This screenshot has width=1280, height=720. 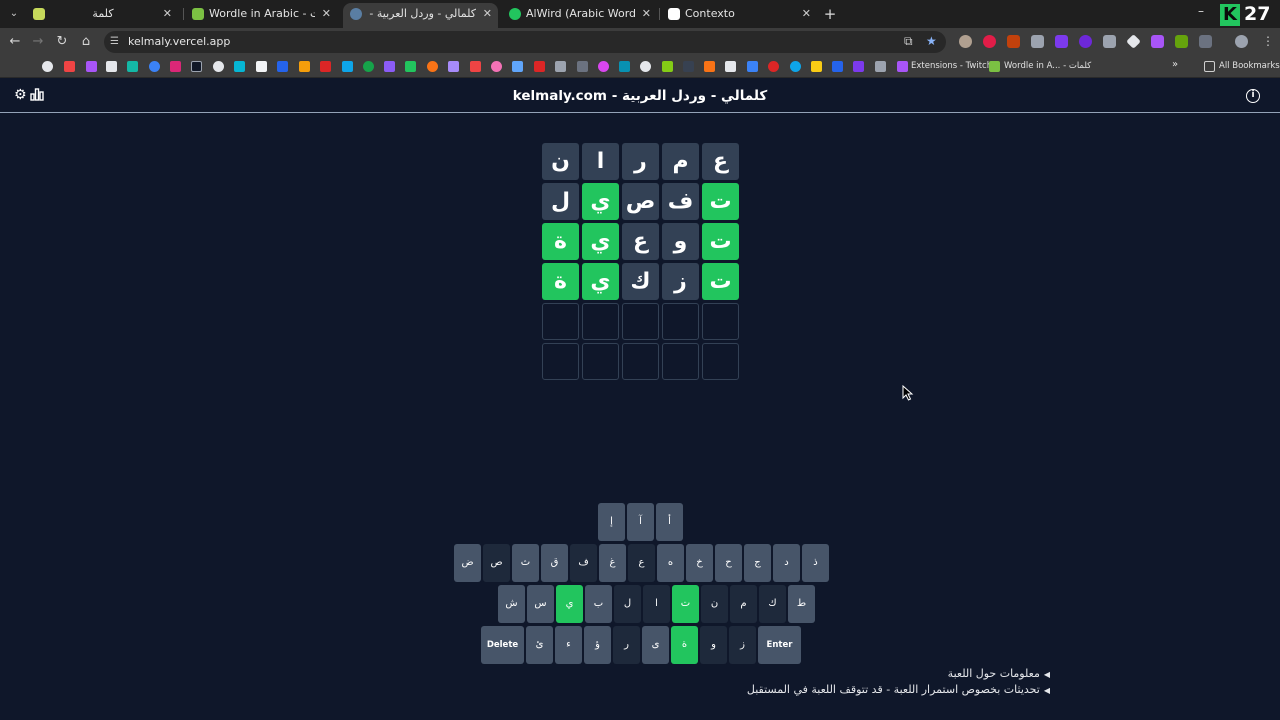 I want to click on letter-key: ك, so click(x=772, y=604).